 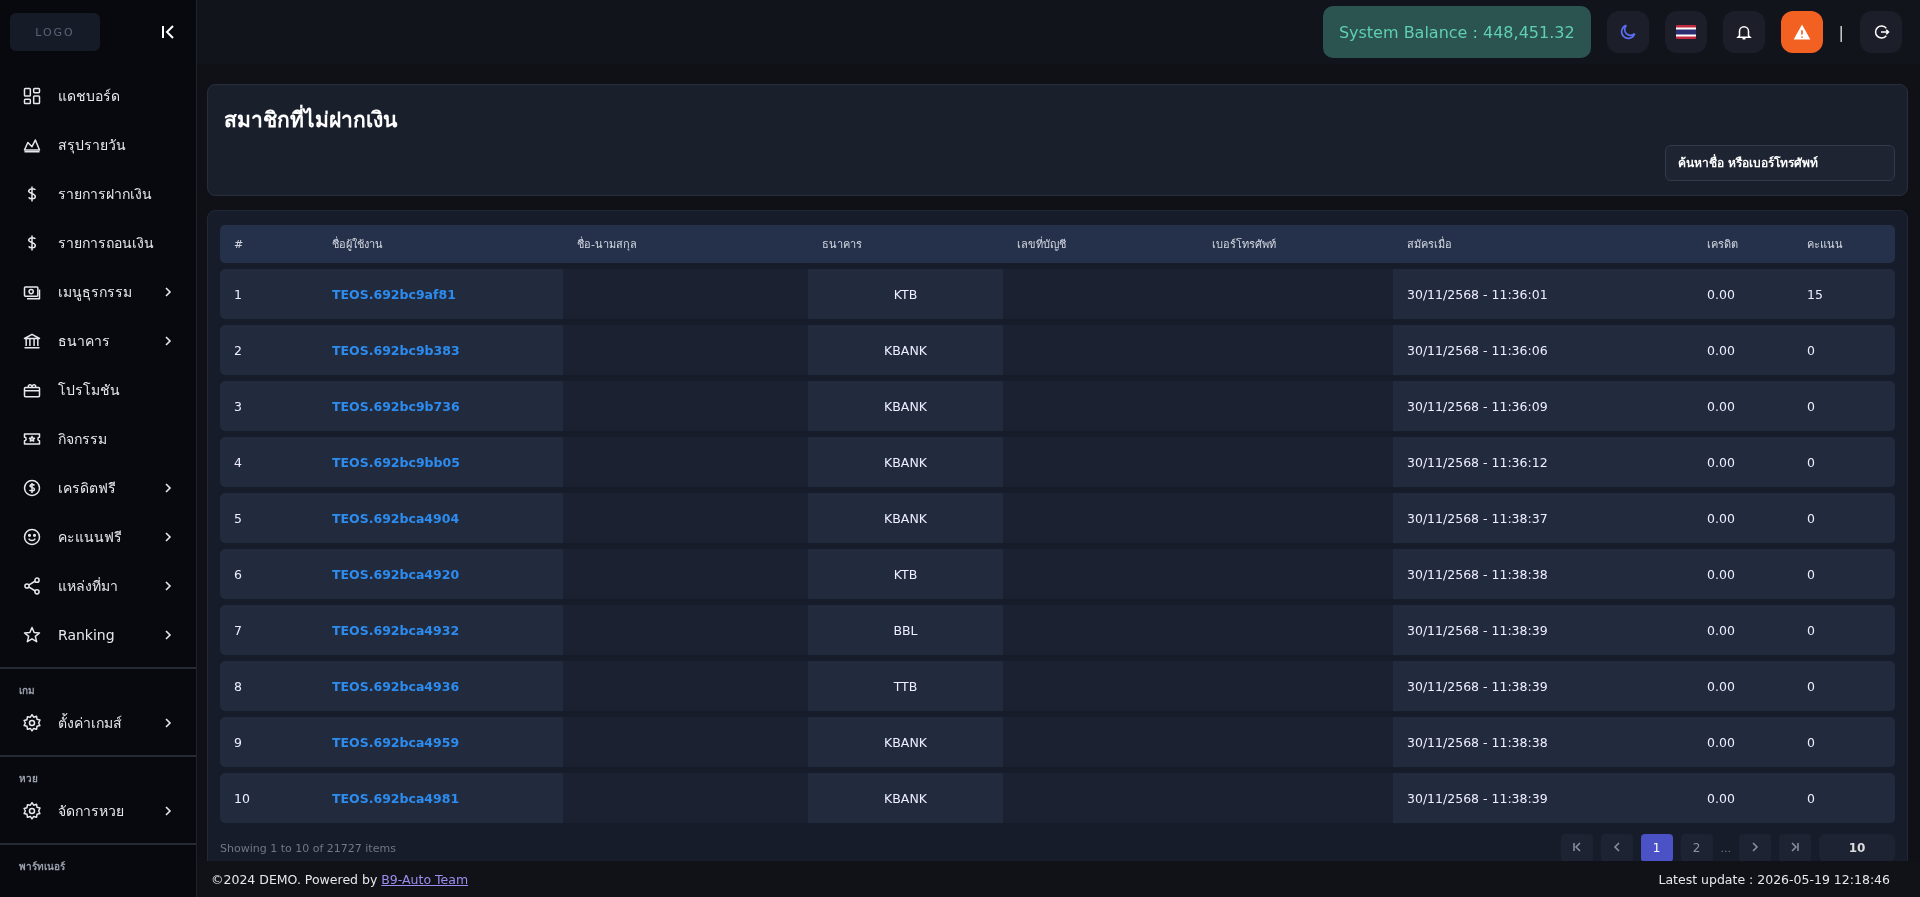 What do you see at coordinates (1477, 406) in the screenshot?
I see `table-cell-text: 30/11/2568 - 11:36:09` at bounding box center [1477, 406].